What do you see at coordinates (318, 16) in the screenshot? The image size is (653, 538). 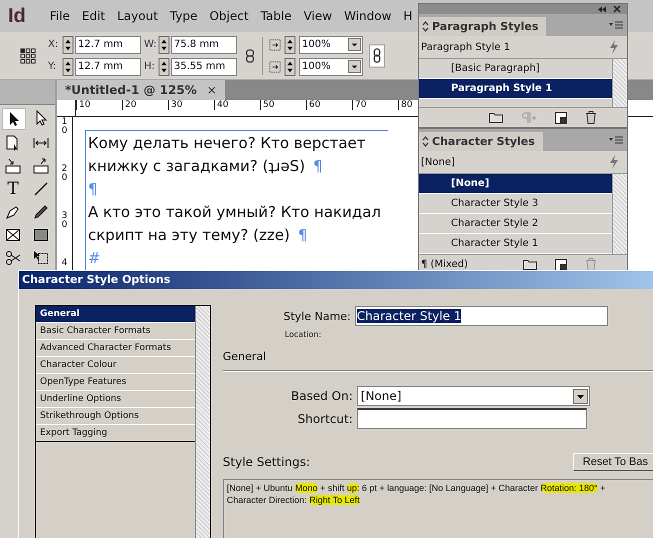 I see `menu-item: View` at bounding box center [318, 16].